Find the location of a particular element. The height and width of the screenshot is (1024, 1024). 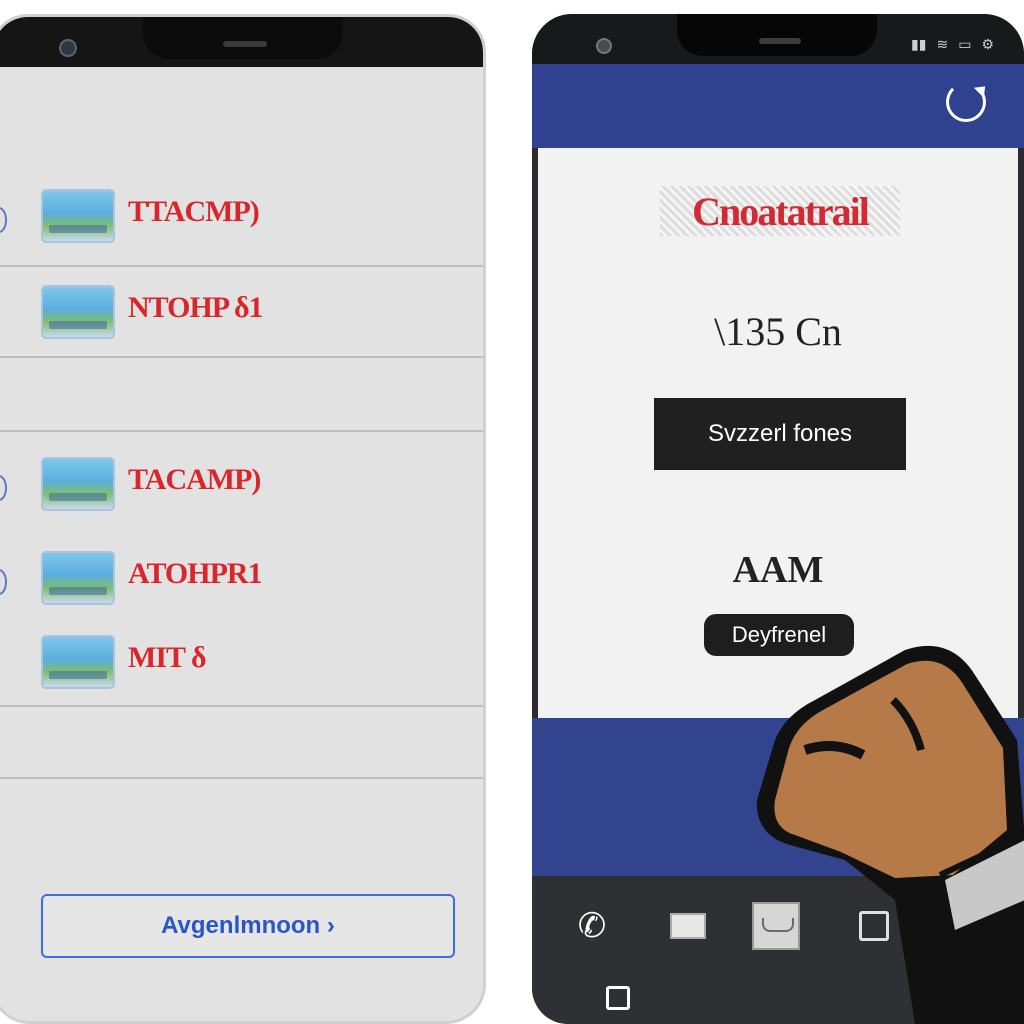

list-item: NTOHP δ1 is located at coordinates (241, 315).